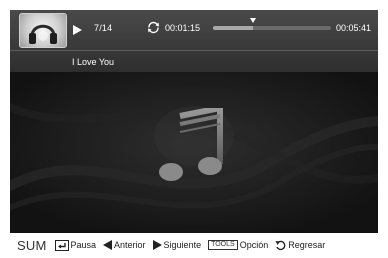 This screenshot has height=258, width=388. I want to click on song-title: I Love You, so click(93, 62).